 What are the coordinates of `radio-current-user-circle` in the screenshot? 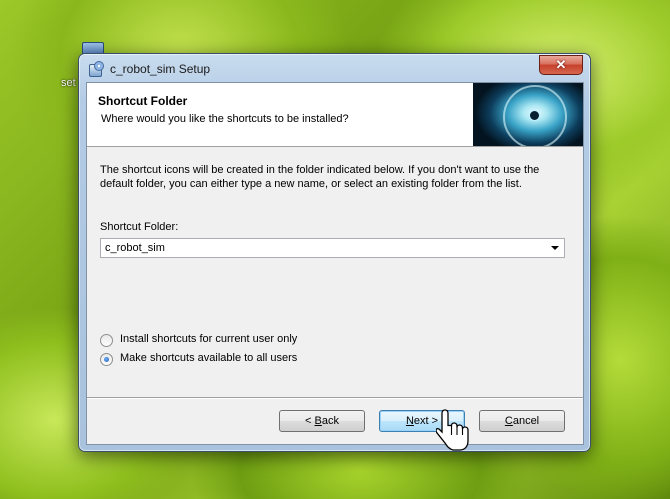 It's located at (106, 340).